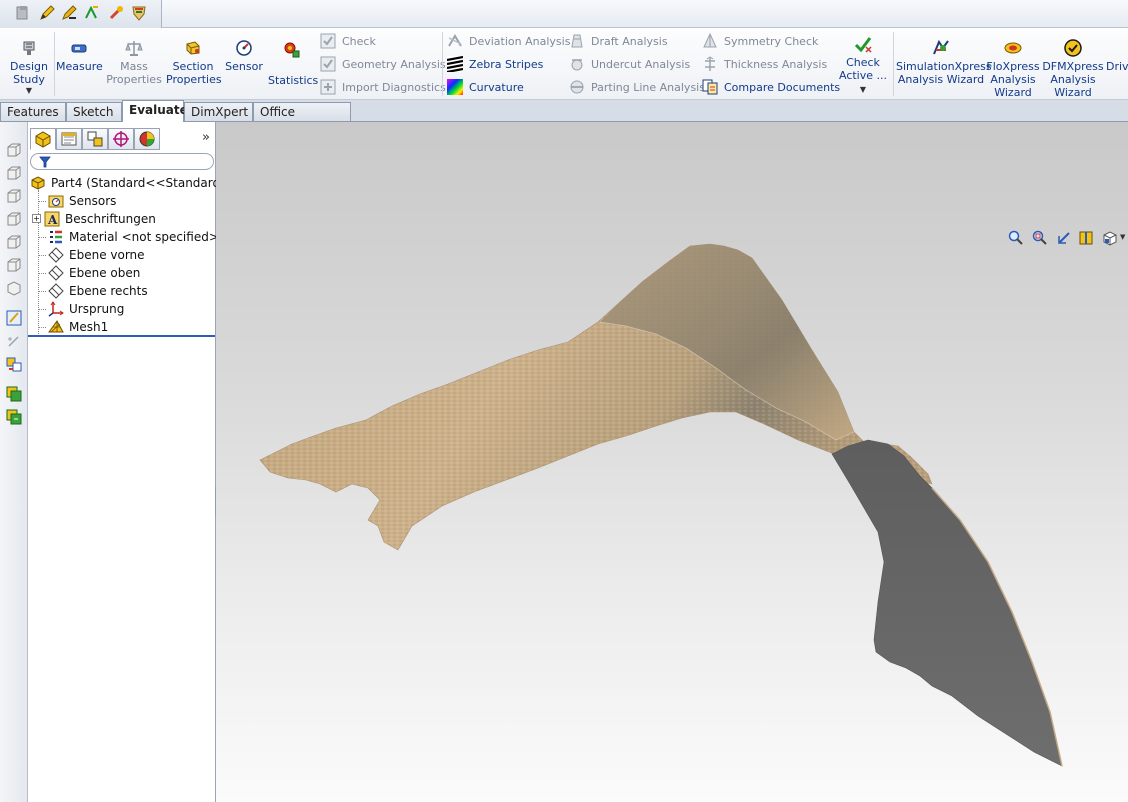 The height and width of the screenshot is (802, 1128). Describe the element at coordinates (328, 87) in the screenshot. I see `import-diagnostics-icon` at that location.